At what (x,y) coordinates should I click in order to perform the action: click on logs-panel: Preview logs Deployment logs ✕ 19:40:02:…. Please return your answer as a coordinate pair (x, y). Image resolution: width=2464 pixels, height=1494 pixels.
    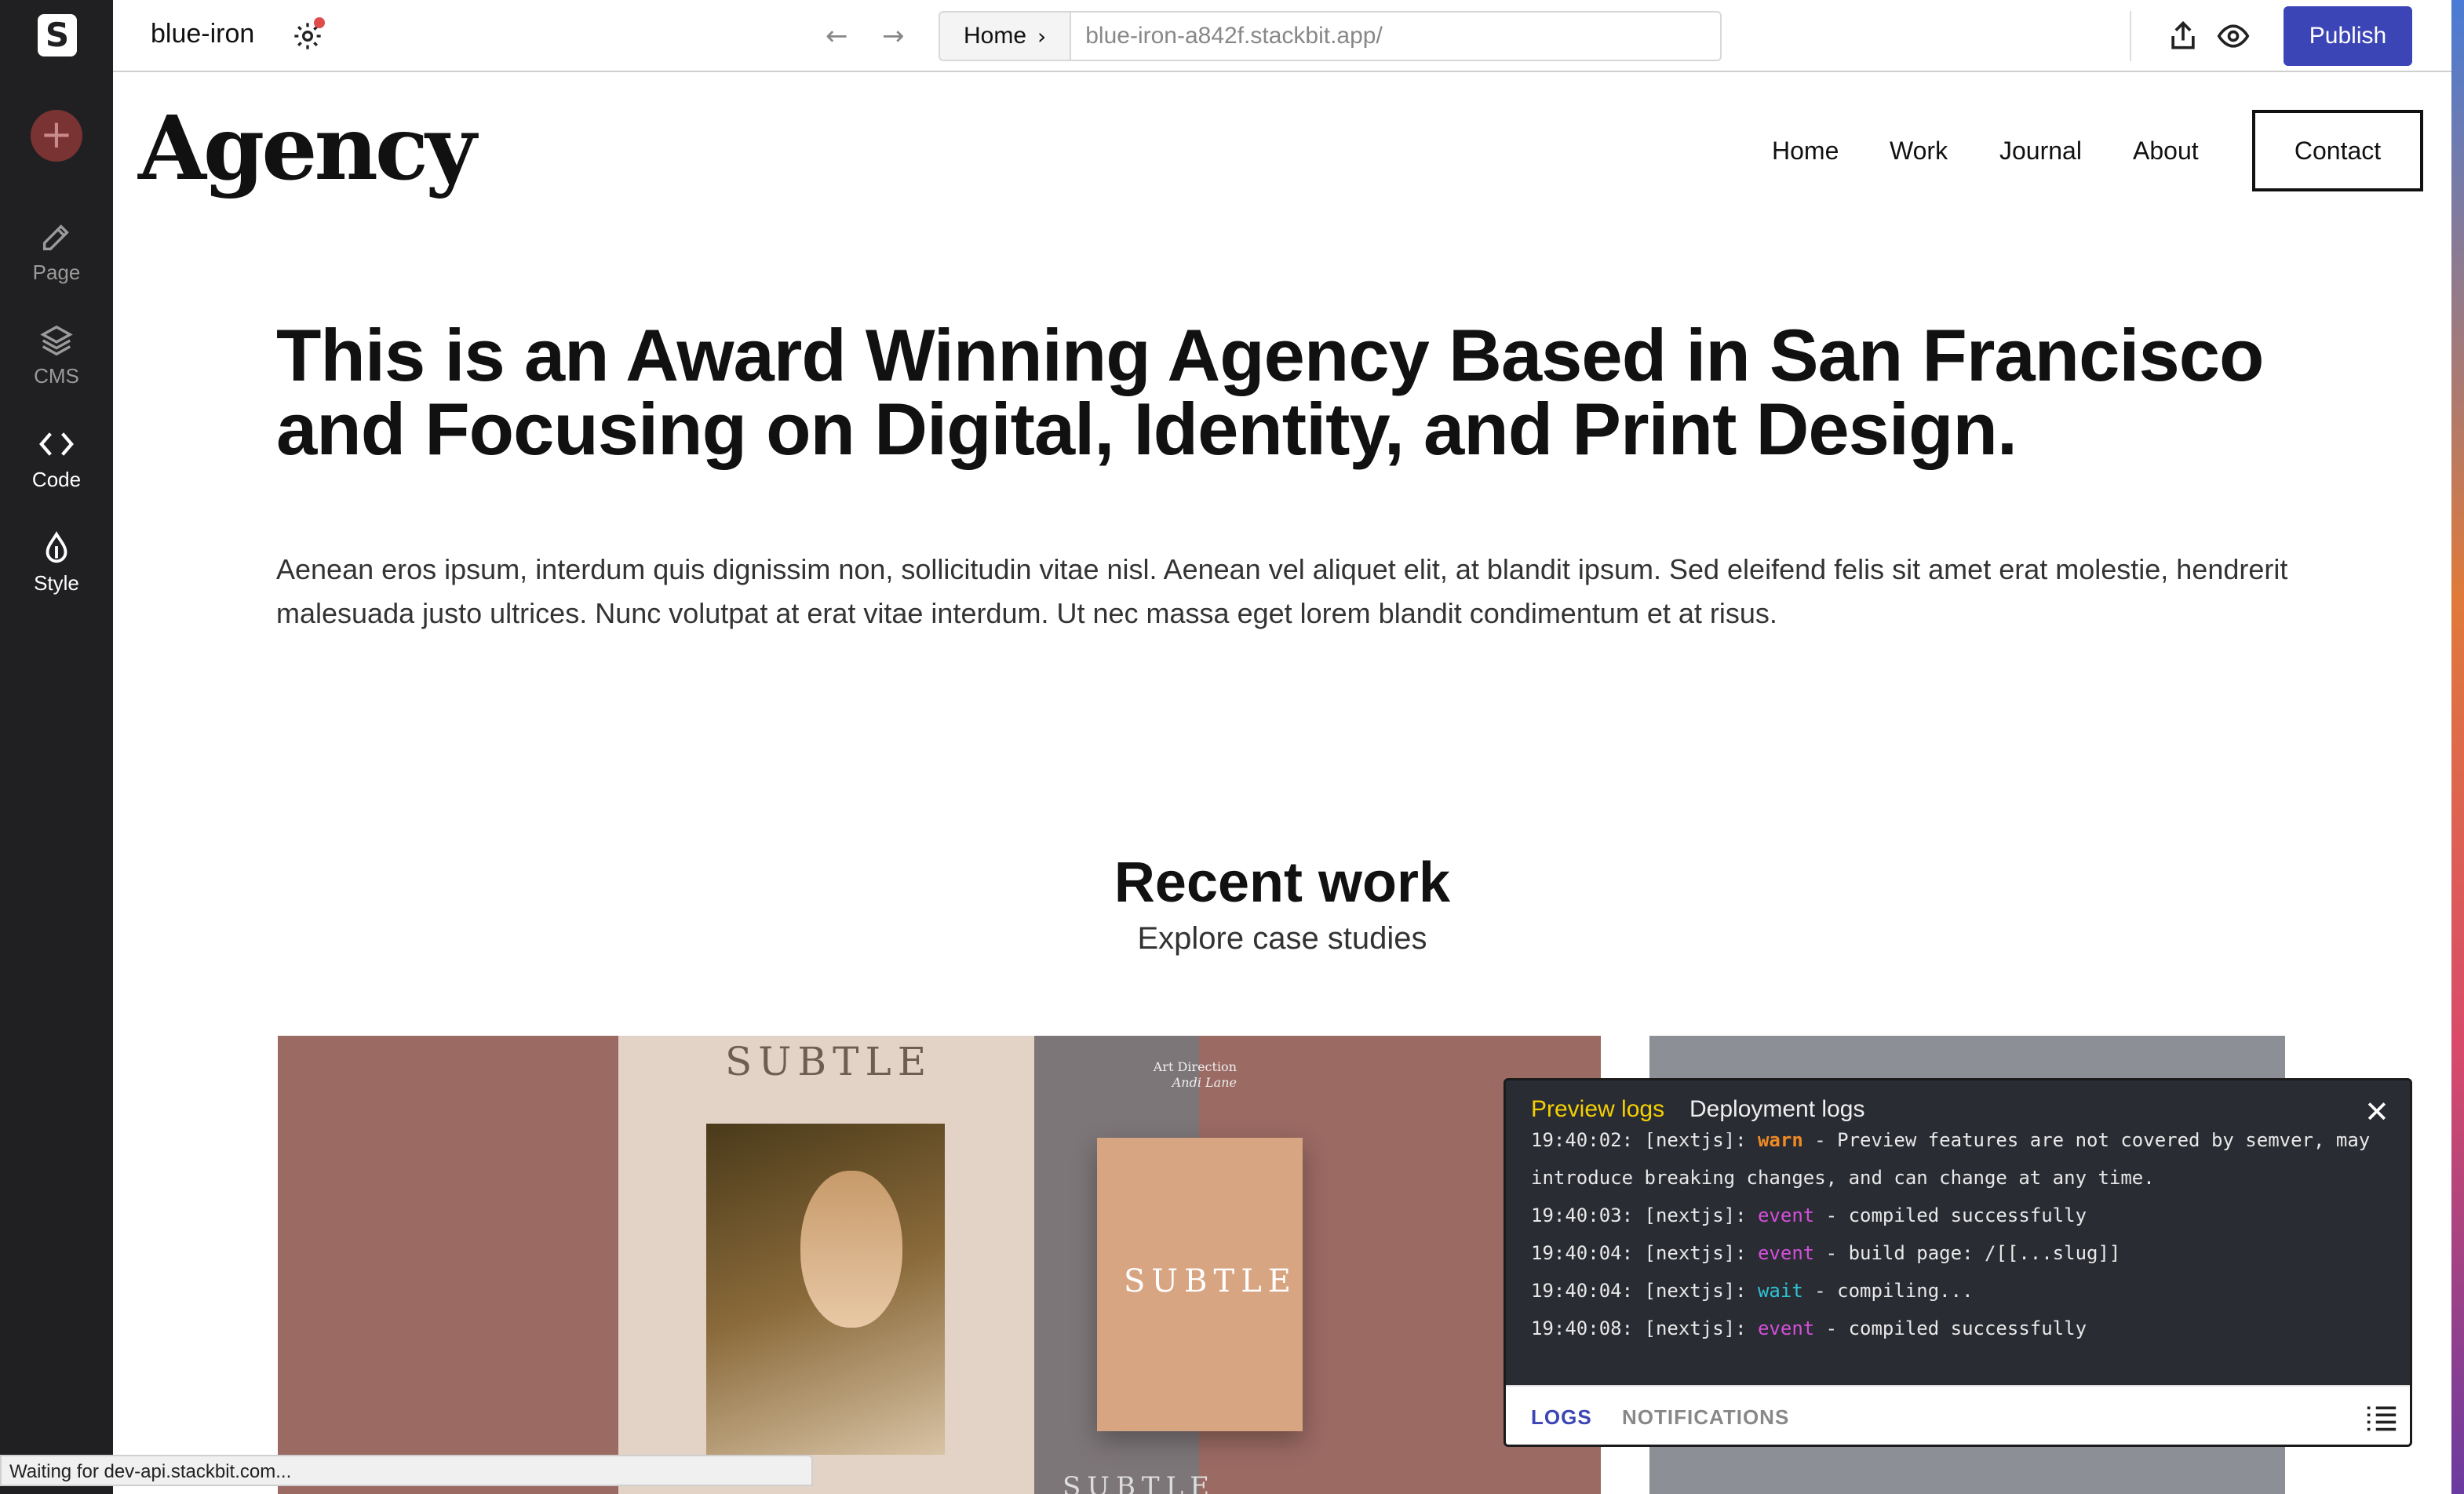
    Looking at the image, I should click on (1958, 1262).